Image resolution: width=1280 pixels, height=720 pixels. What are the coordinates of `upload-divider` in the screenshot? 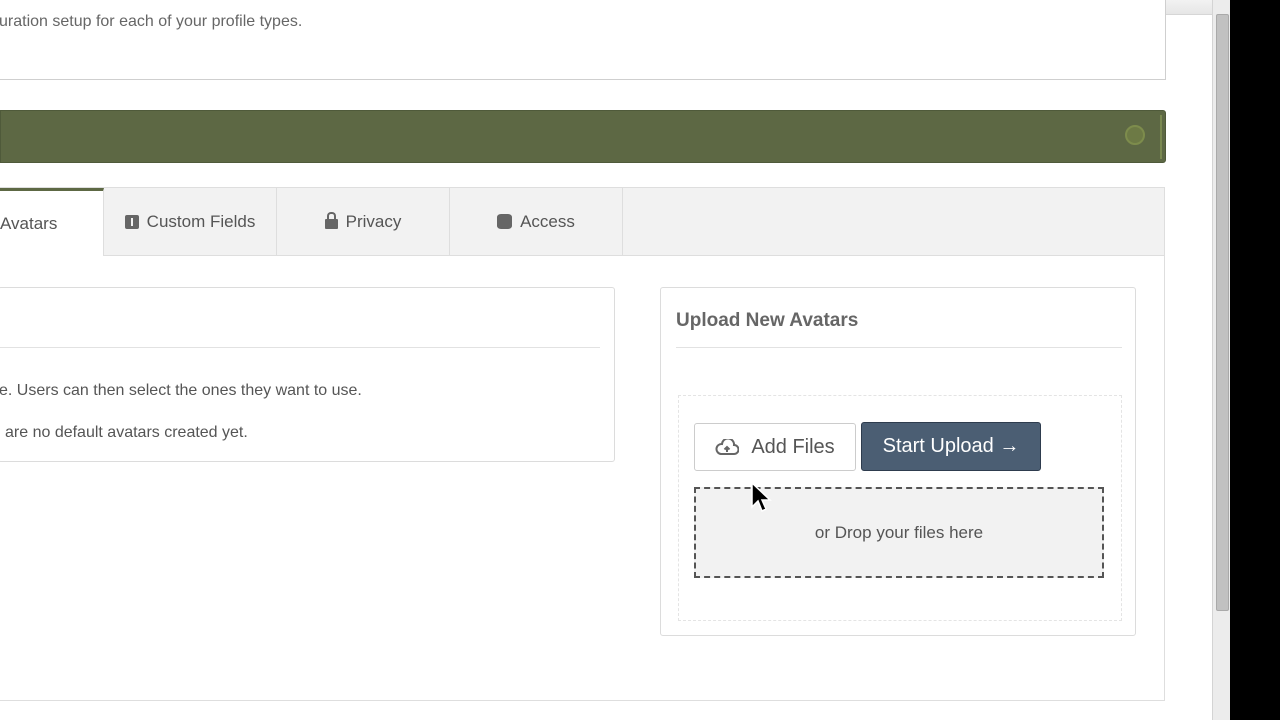 It's located at (899, 347).